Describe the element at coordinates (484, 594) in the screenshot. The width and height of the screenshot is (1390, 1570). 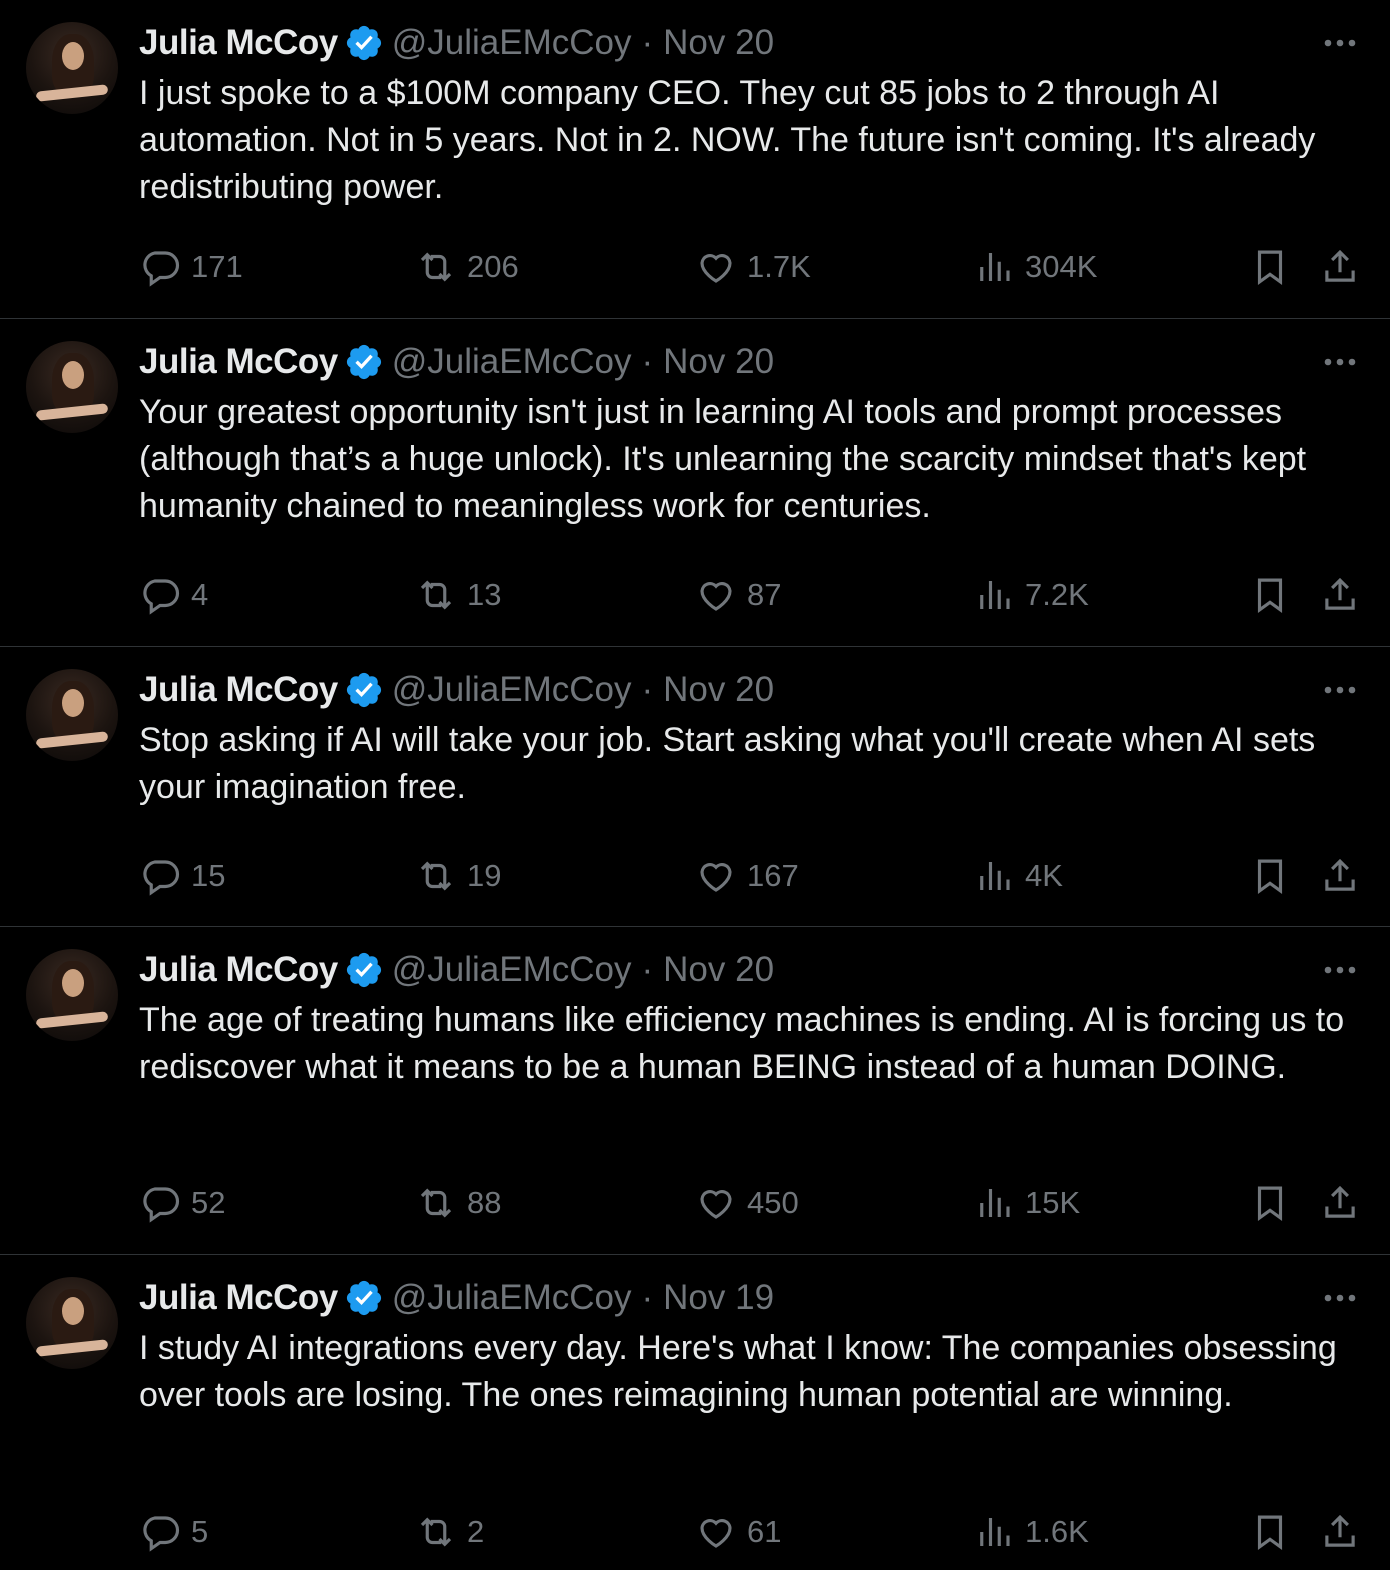
I see `repost-count: 13` at that location.